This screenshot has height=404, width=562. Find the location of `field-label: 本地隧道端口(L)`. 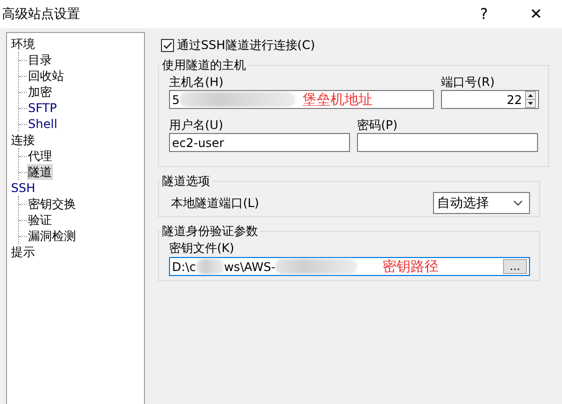

field-label: 本地隧道端口(L) is located at coordinates (215, 203).